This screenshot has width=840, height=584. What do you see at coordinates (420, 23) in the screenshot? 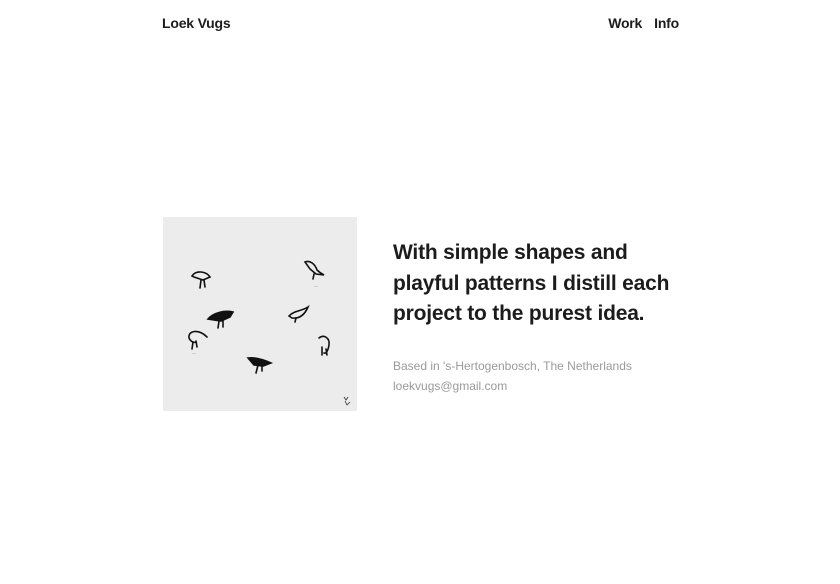
I see `site-header: Loek Vugs Work Info` at bounding box center [420, 23].